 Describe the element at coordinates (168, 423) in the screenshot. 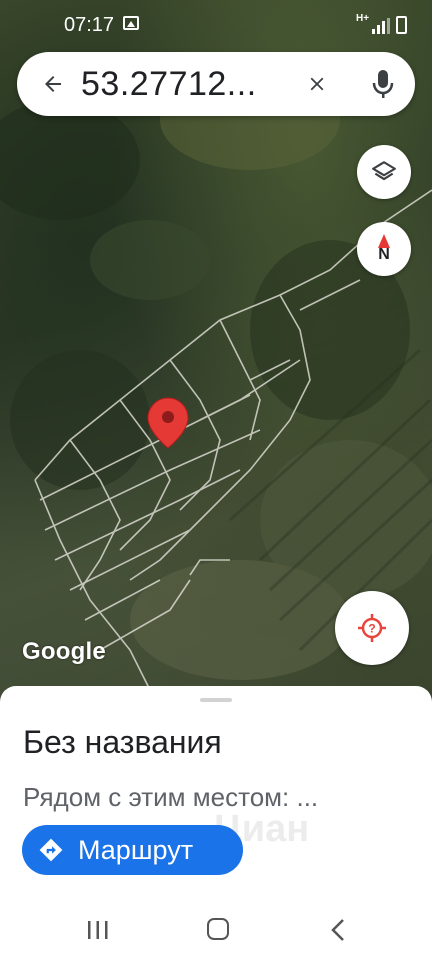

I see `location-marker` at that location.